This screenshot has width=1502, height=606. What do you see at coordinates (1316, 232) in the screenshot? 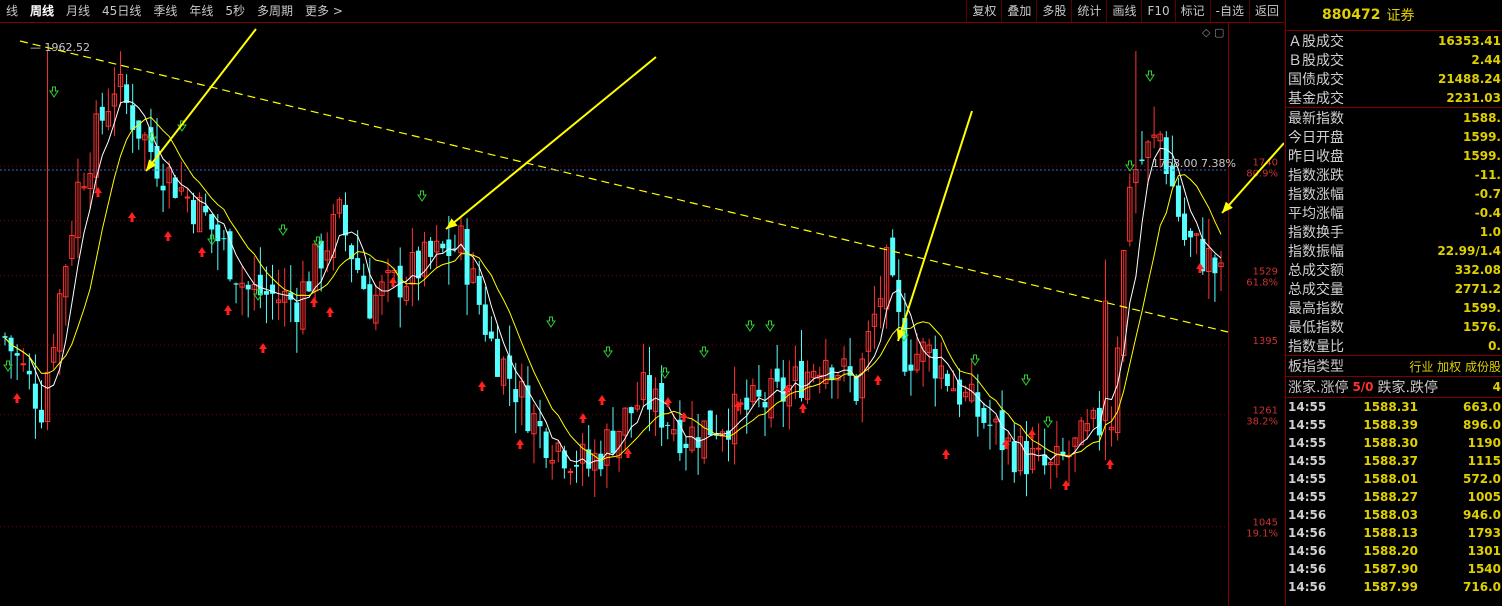
I see `stat-label: 指数换手` at bounding box center [1316, 232].